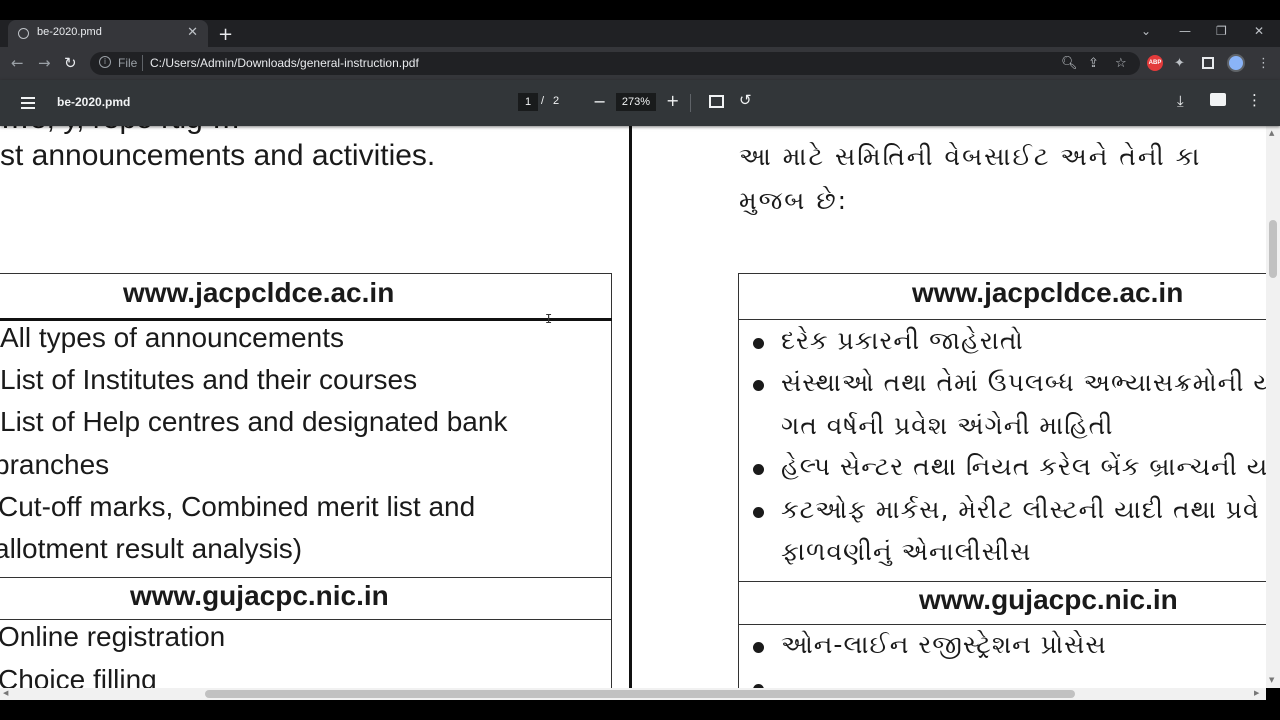 The image size is (1280, 720). Describe the element at coordinates (17, 63) in the screenshot. I see `back-icon: ←` at that location.